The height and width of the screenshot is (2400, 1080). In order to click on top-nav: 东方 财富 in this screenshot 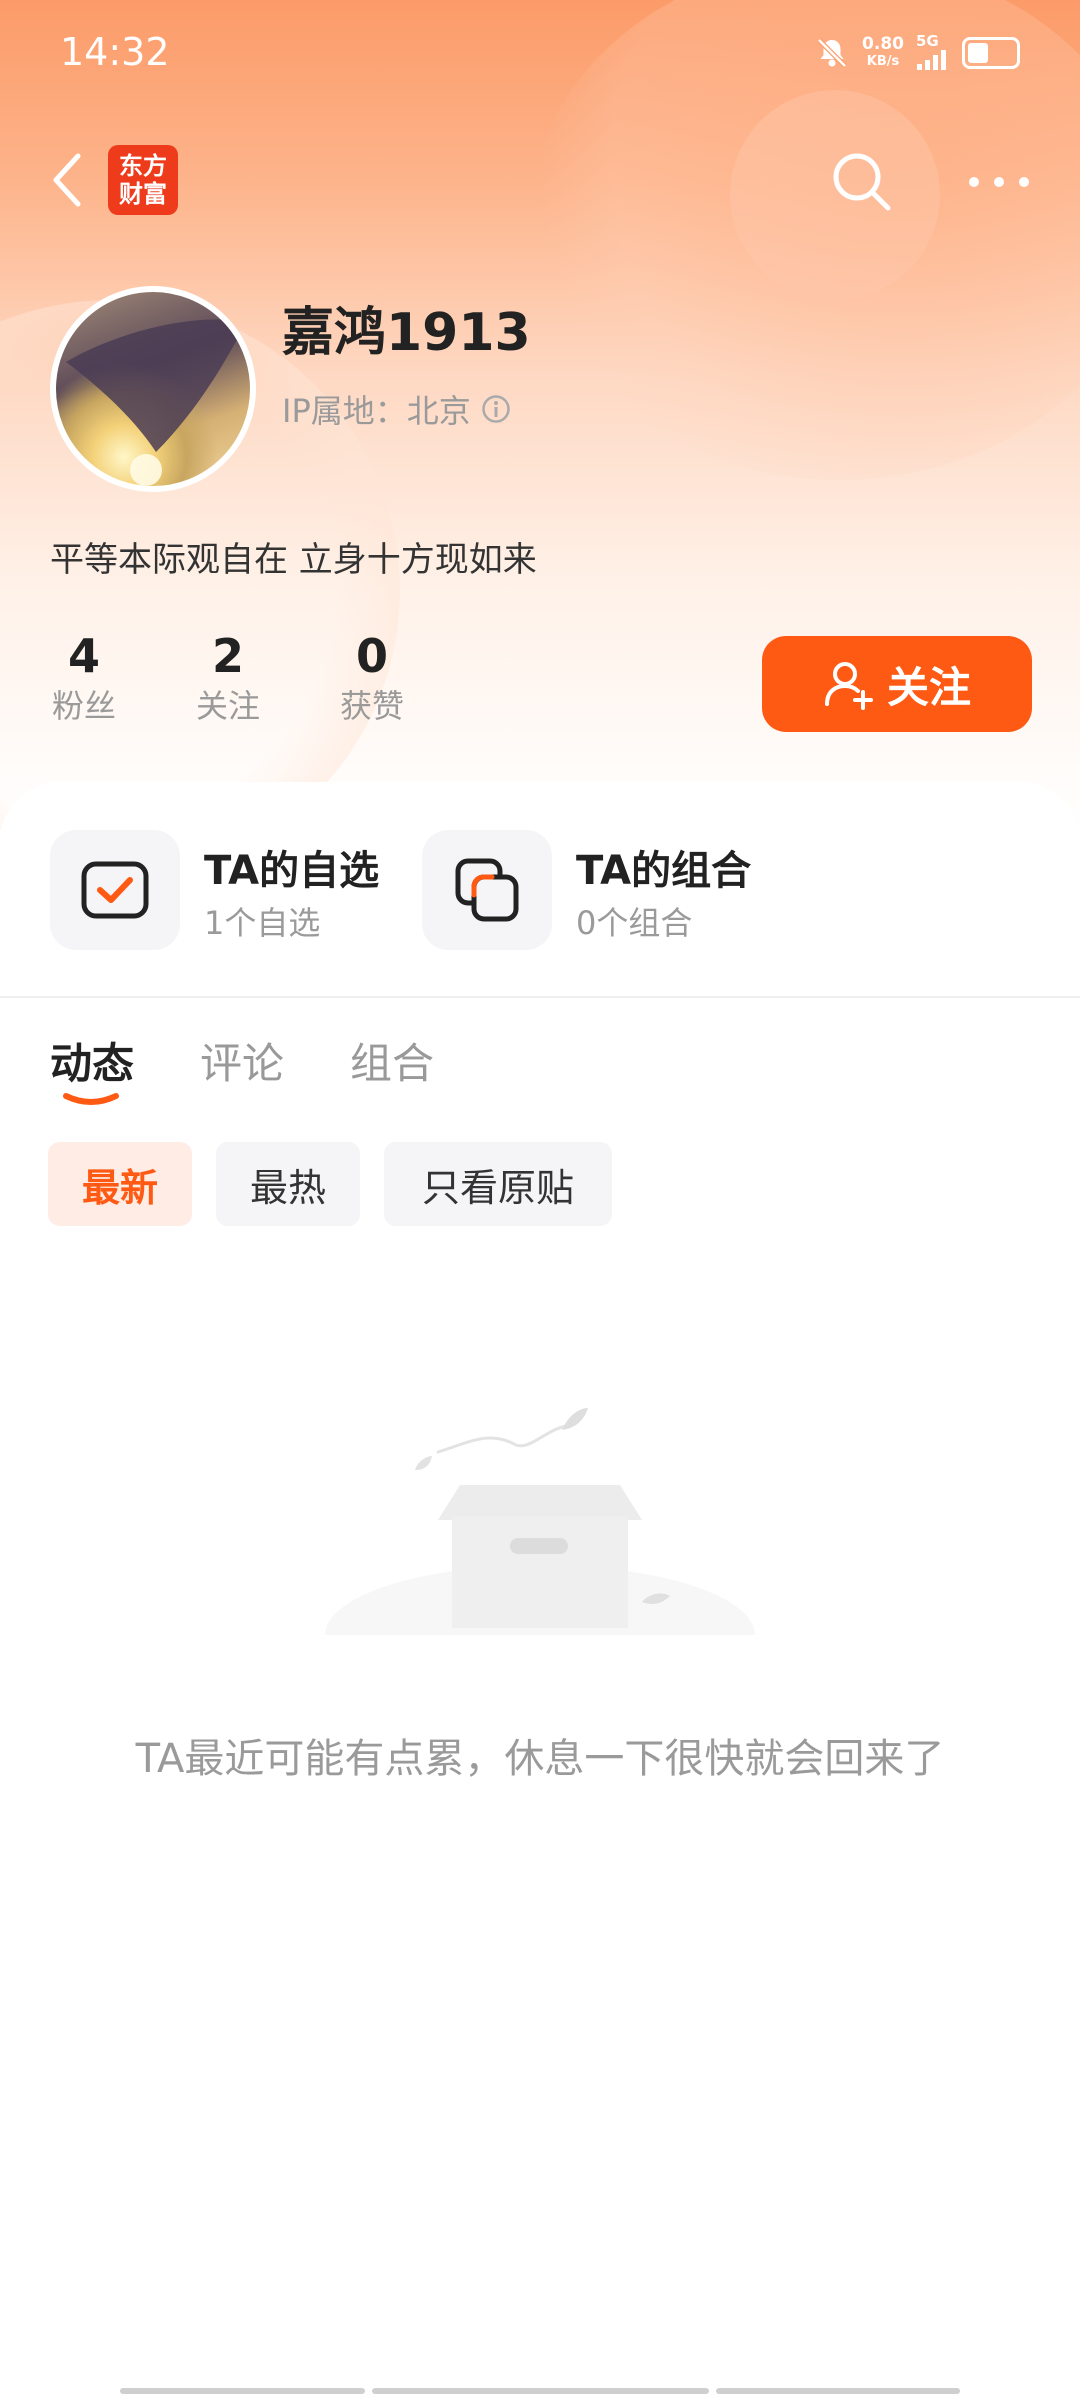, I will do `click(540, 180)`.